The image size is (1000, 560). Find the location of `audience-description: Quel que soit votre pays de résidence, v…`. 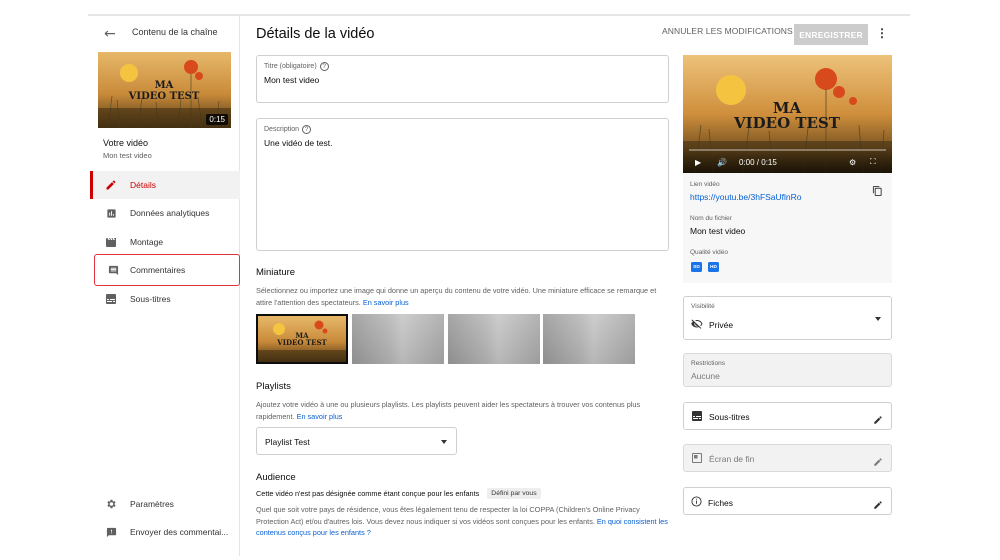

audience-description: Quel que soit votre pays de résidence, v… is located at coordinates (462, 521).